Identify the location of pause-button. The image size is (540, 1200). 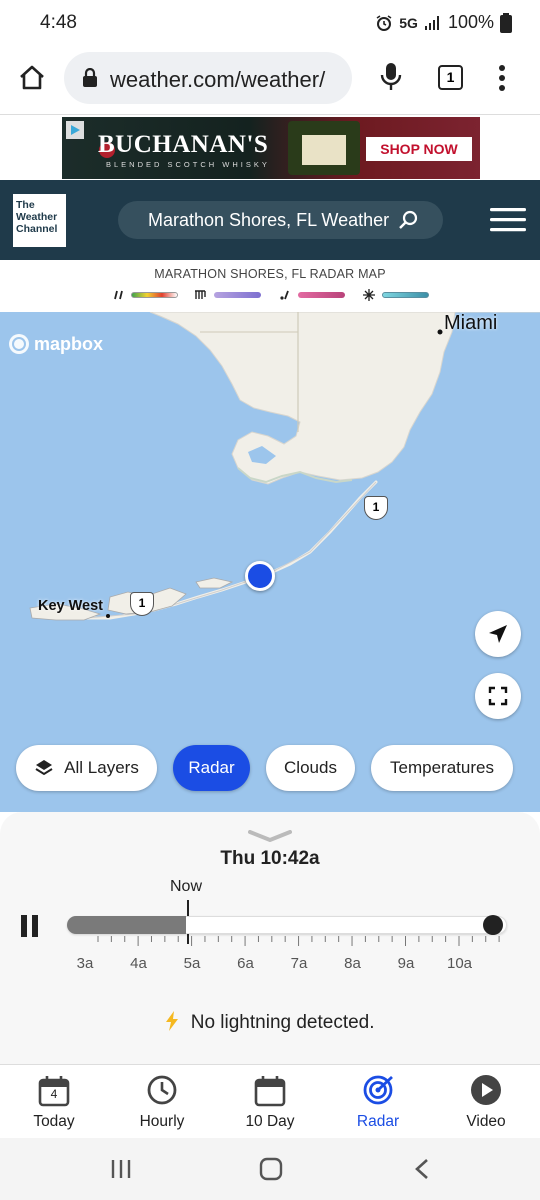
(30, 926).